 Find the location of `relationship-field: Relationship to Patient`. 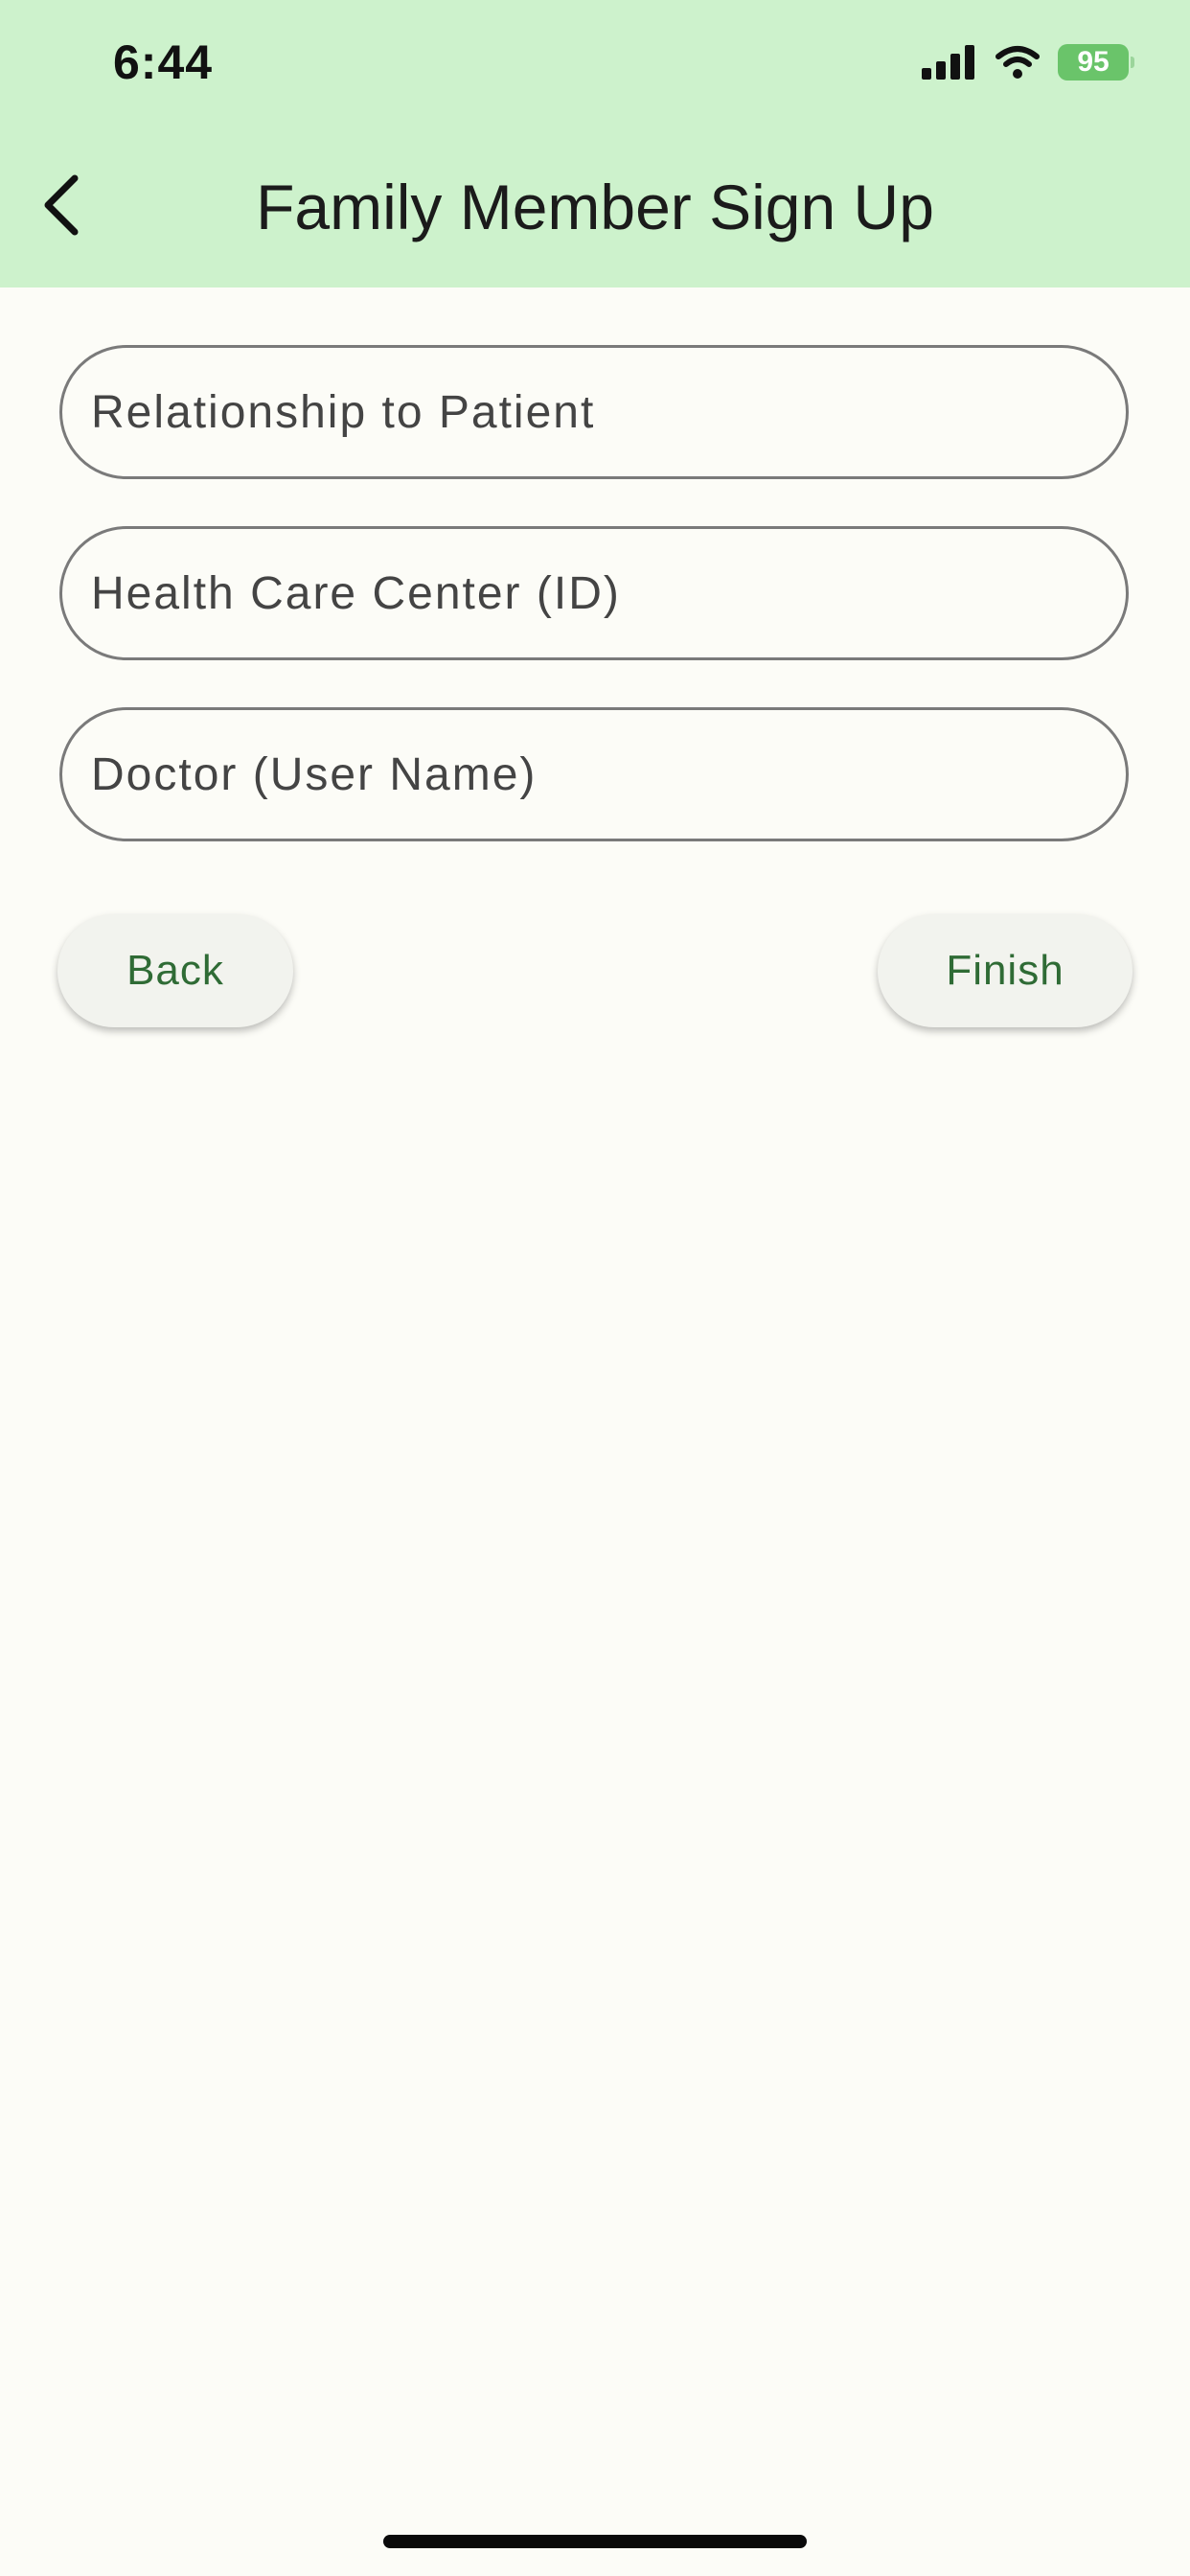

relationship-field: Relationship to Patient is located at coordinates (594, 412).